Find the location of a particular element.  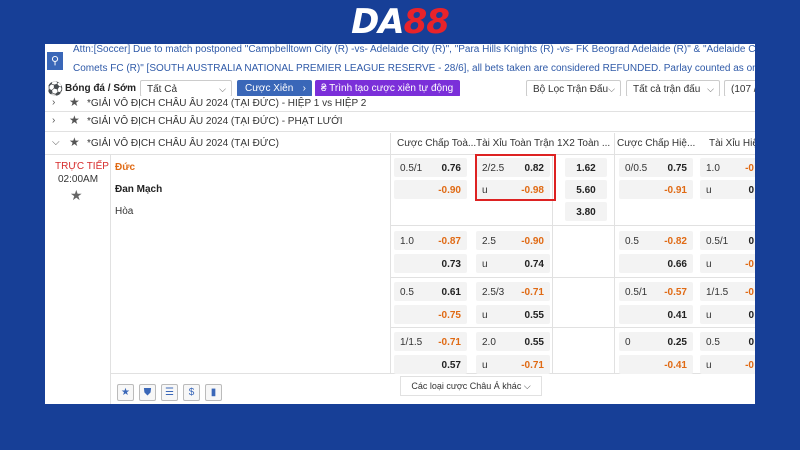

odds-cell: 0.5 0 is located at coordinates (727, 341).